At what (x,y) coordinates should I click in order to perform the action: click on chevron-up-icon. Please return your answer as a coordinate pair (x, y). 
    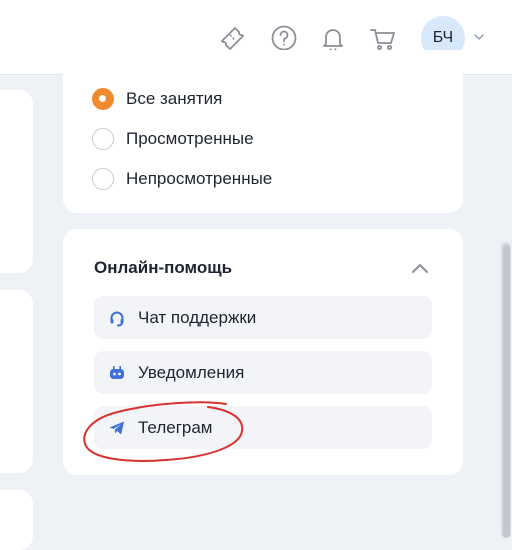
    Looking at the image, I should click on (420, 269).